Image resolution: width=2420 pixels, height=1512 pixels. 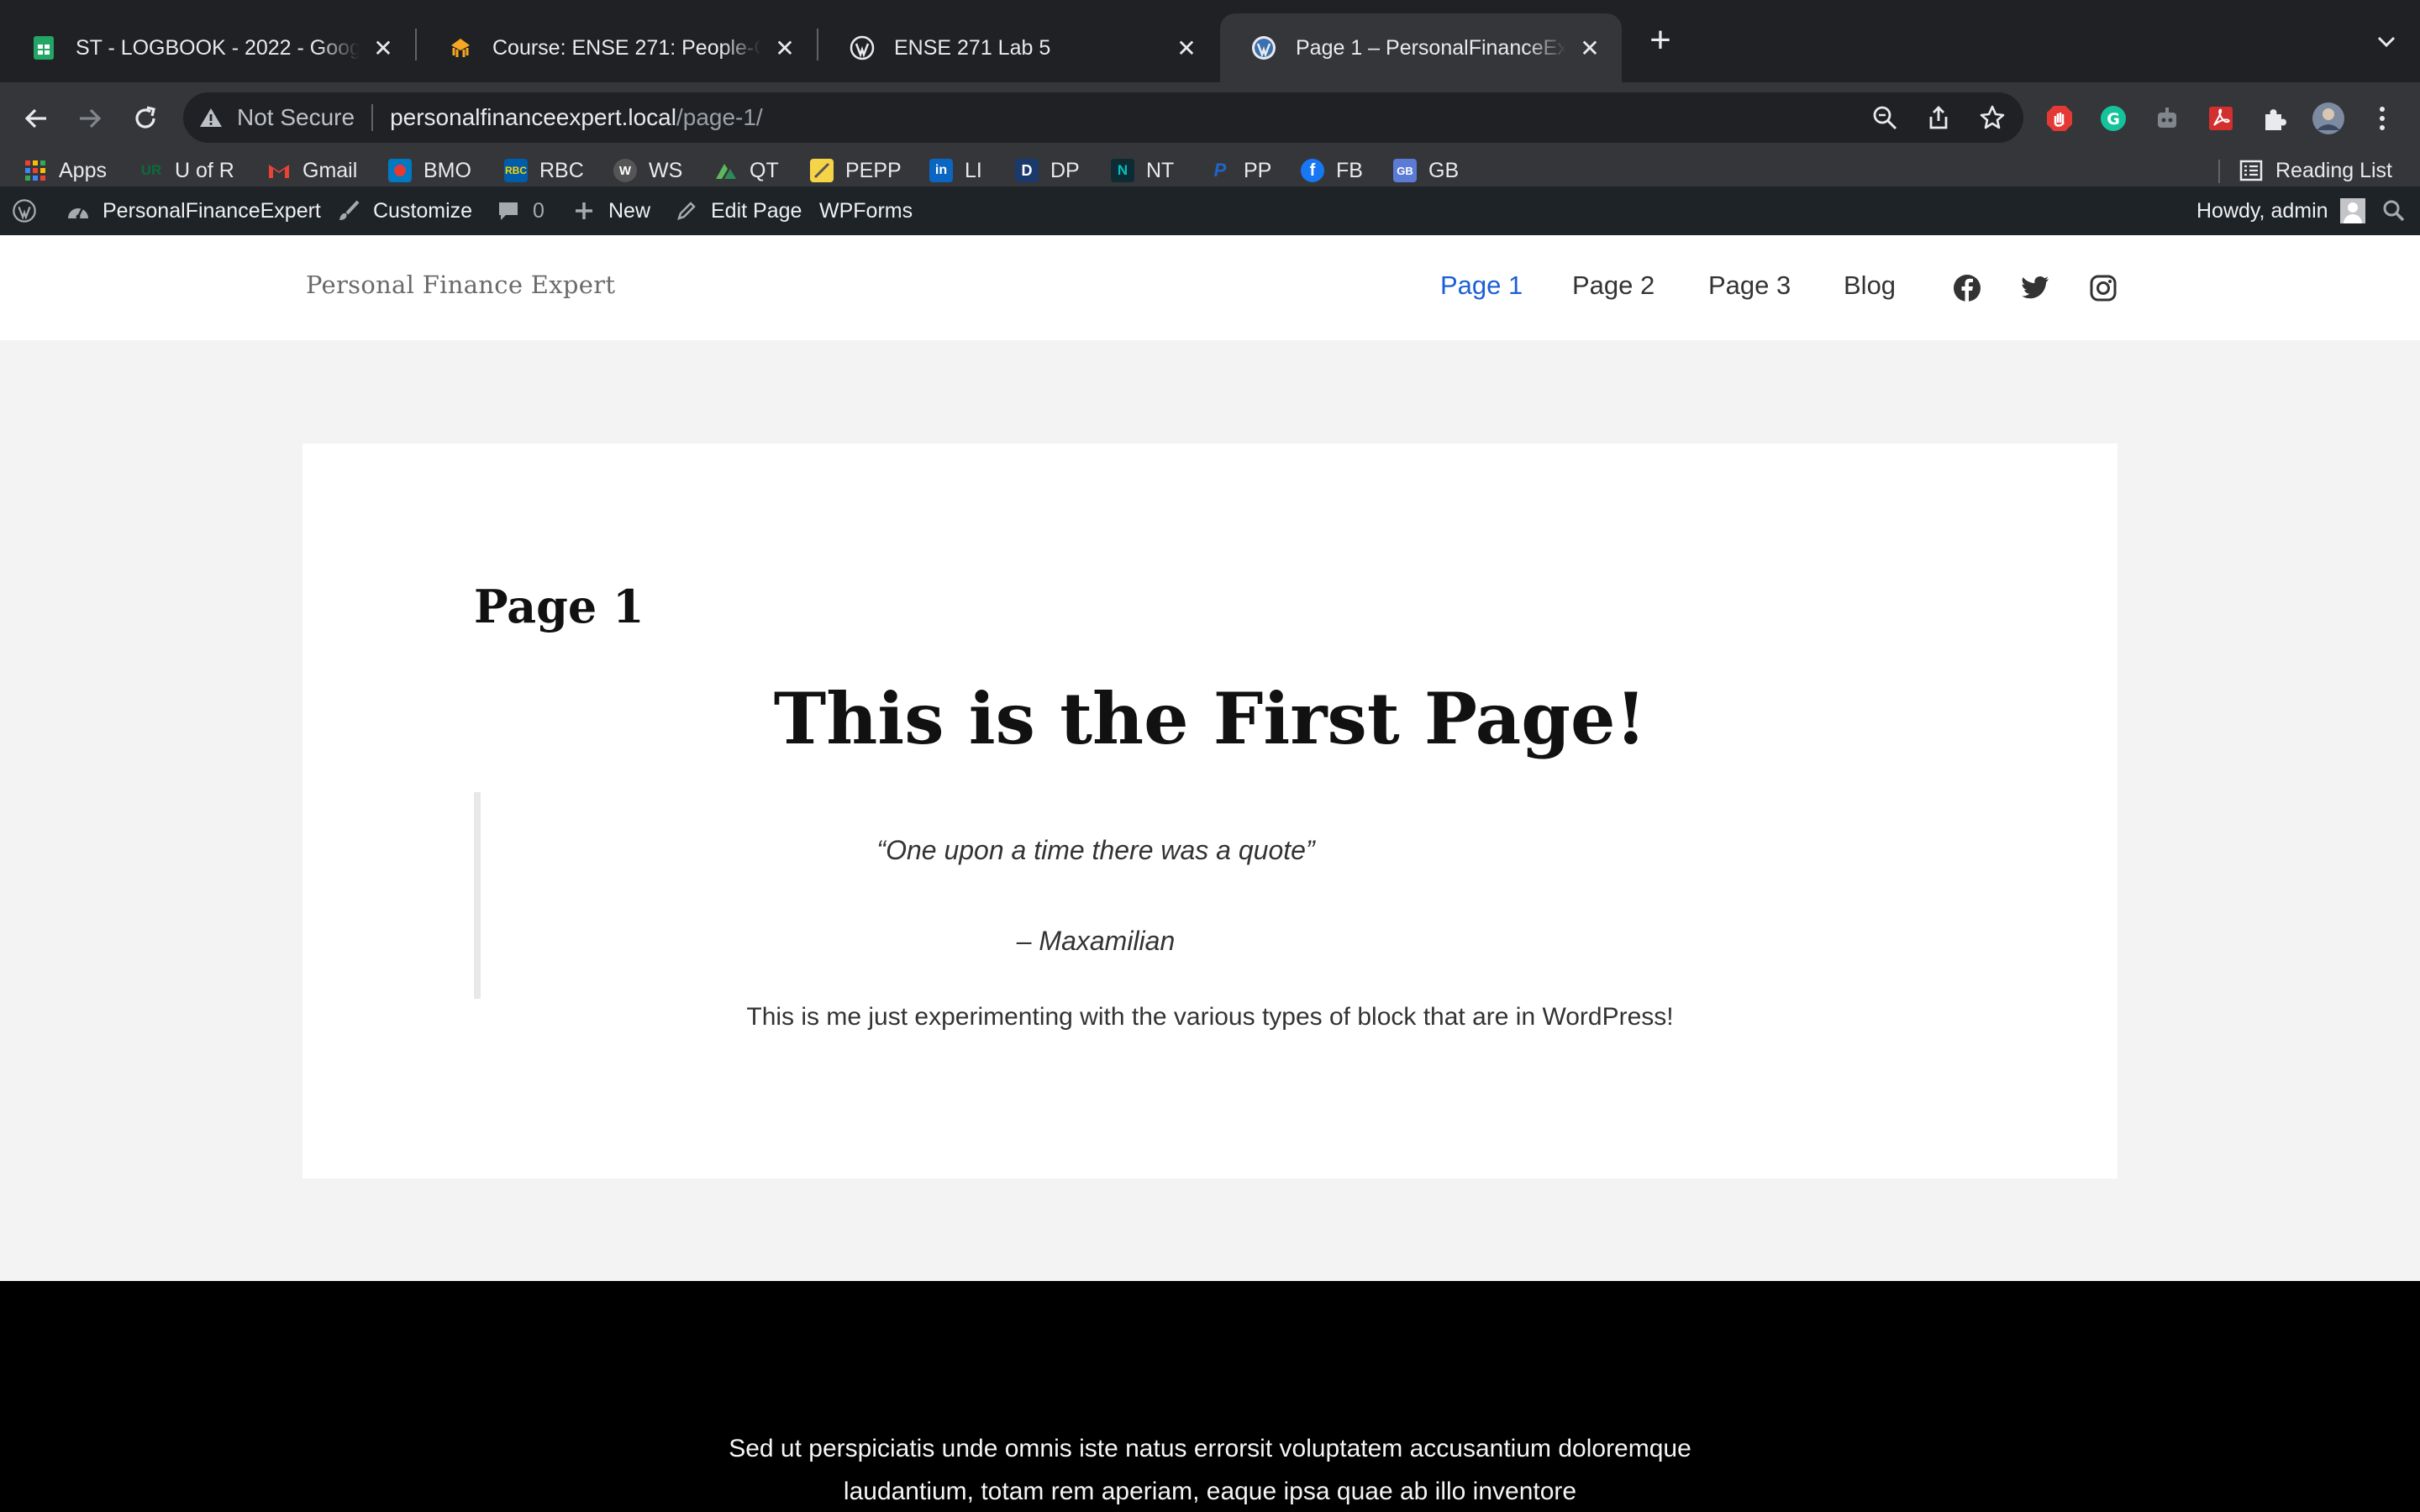 What do you see at coordinates (1421, 47) in the screenshot?
I see `tab-page1: Page 1 – PersonalFinanceExpert ✕` at bounding box center [1421, 47].